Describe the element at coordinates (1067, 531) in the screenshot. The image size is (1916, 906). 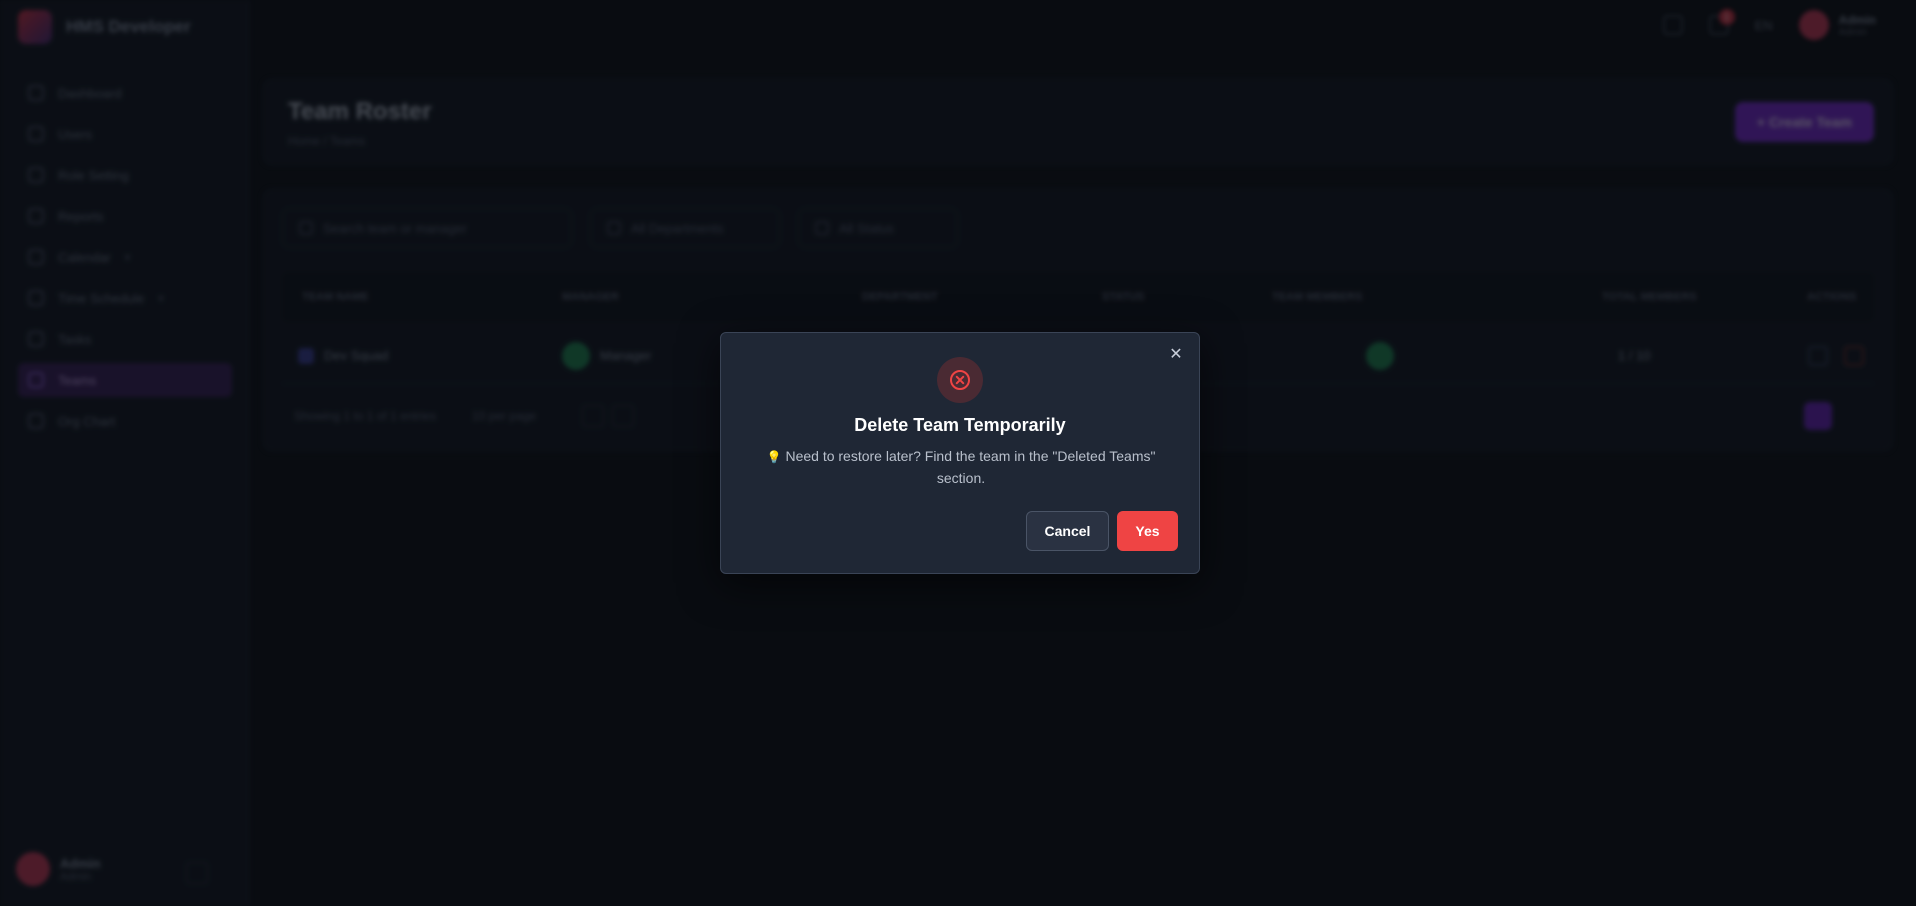
I see `cancel-button: Cancel` at that location.